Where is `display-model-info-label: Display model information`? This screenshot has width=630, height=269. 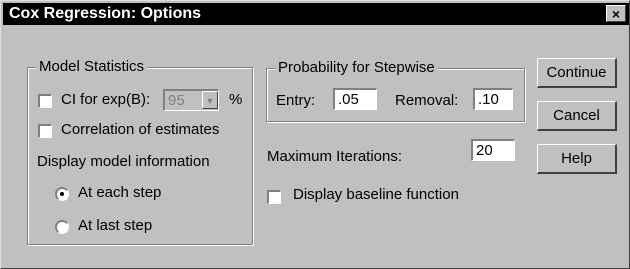
display-model-info-label: Display model information is located at coordinates (123, 161).